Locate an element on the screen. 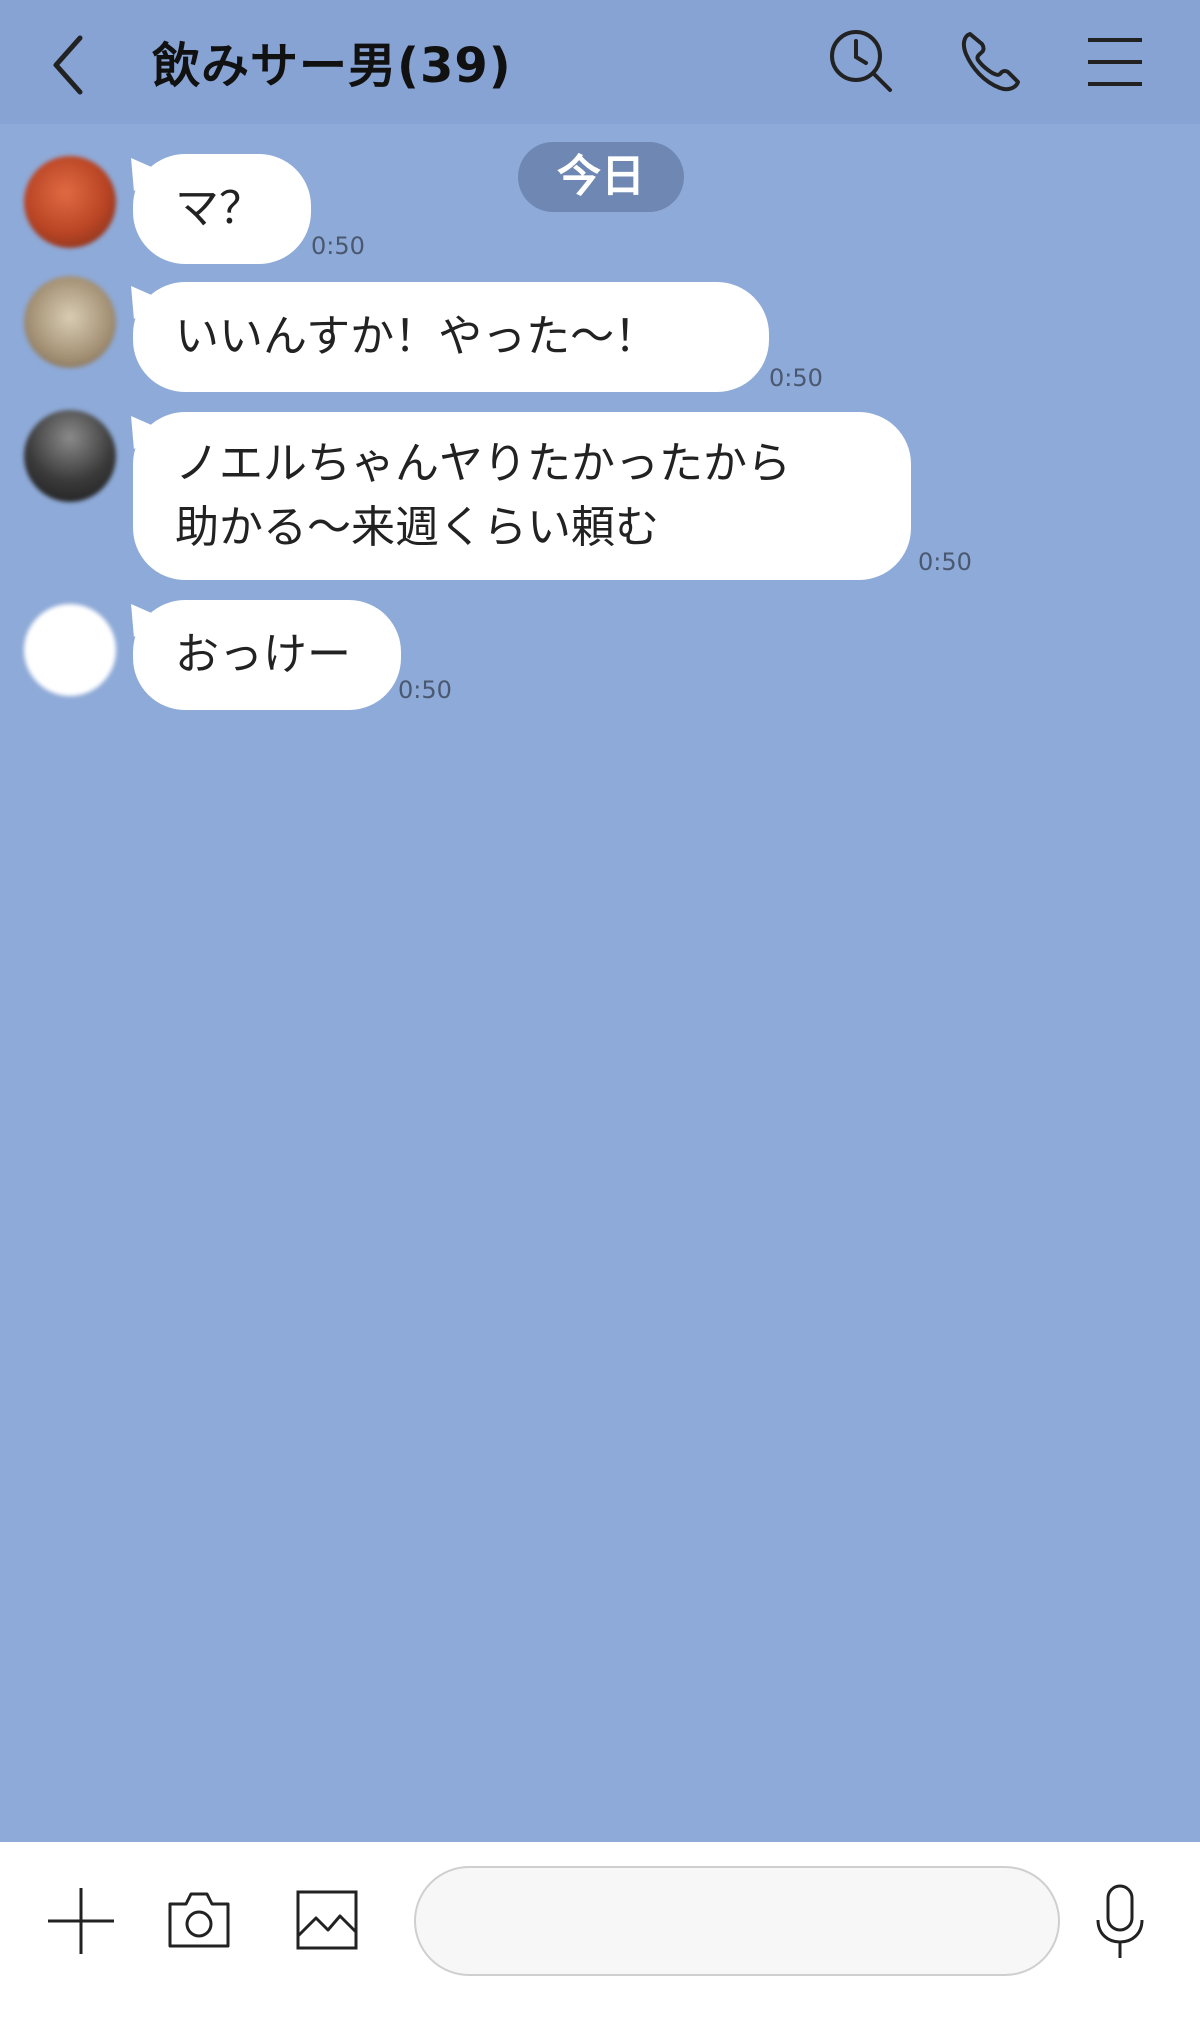  search-icon is located at coordinates (861, 61).